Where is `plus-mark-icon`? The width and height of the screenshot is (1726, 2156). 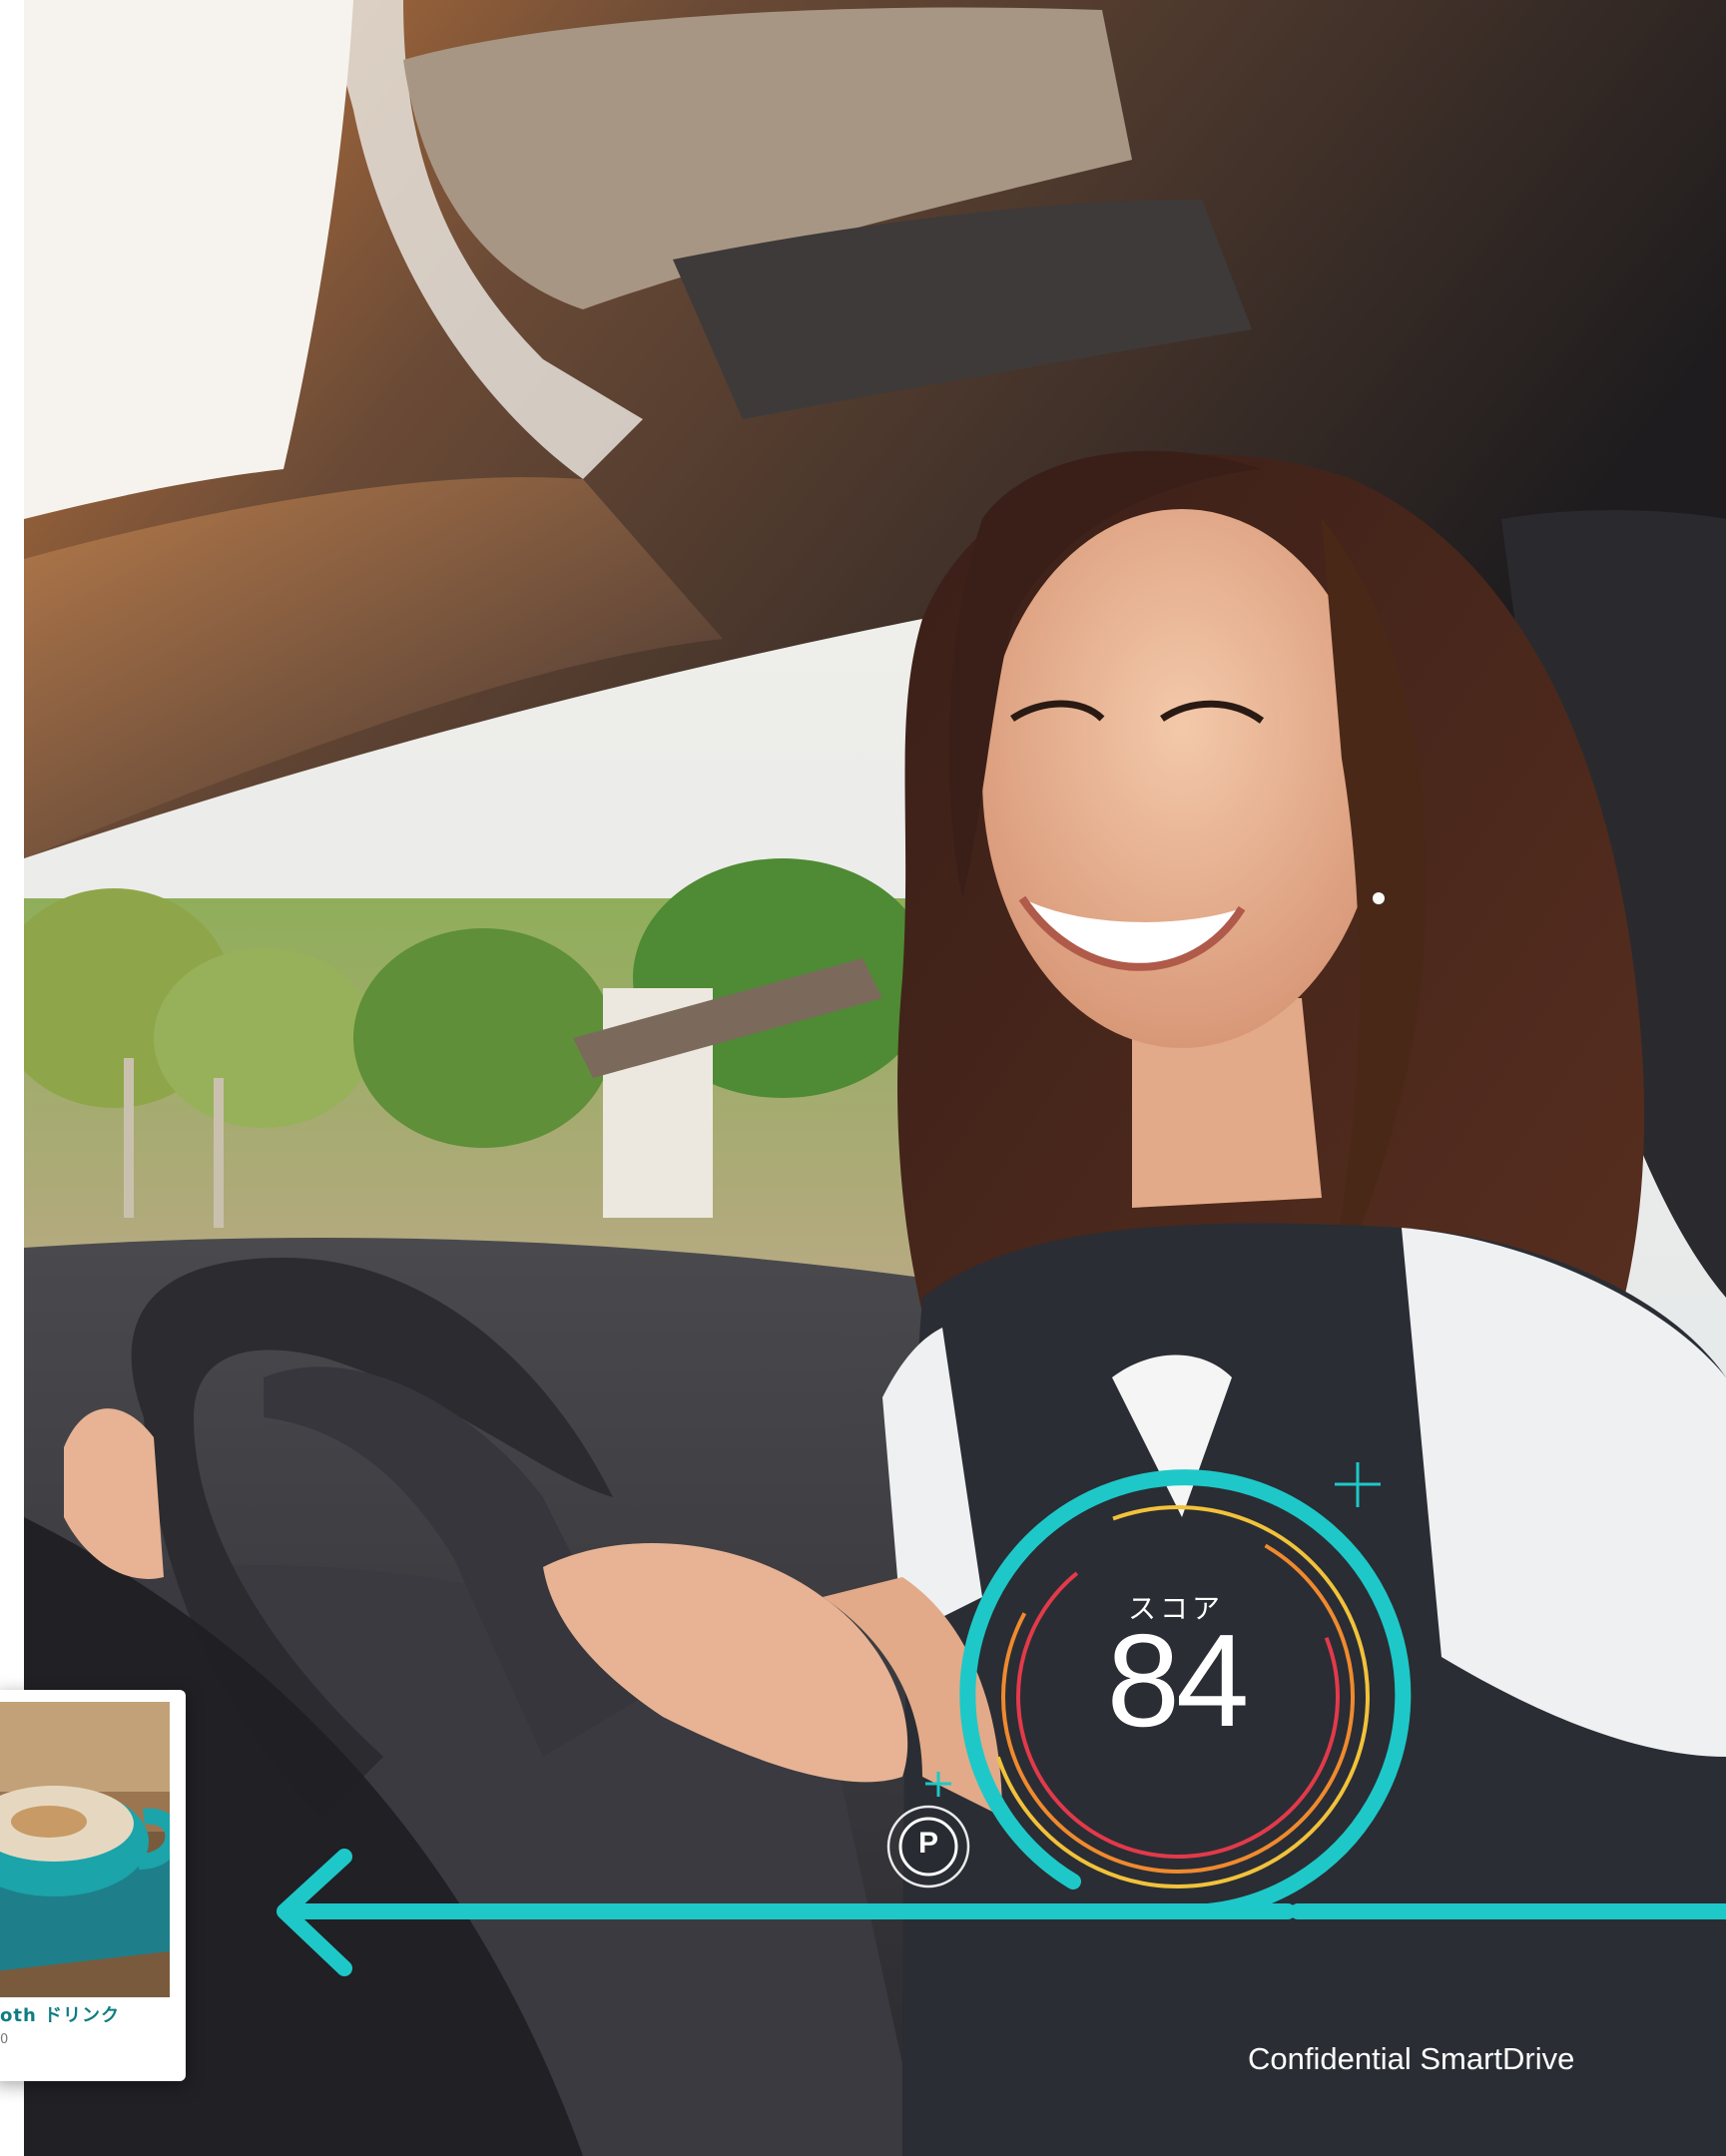 plus-mark-icon is located at coordinates (1358, 1484).